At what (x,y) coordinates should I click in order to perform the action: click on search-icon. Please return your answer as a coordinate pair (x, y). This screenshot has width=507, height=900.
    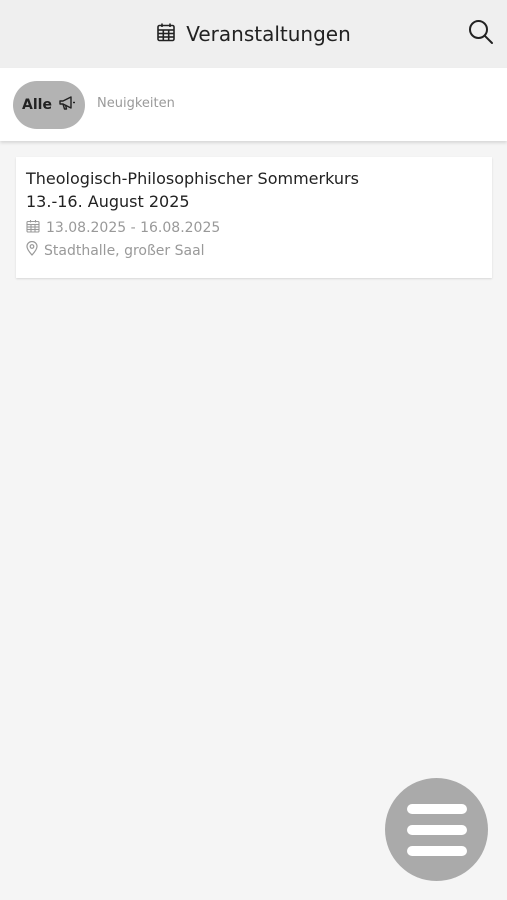
    Looking at the image, I should click on (481, 34).